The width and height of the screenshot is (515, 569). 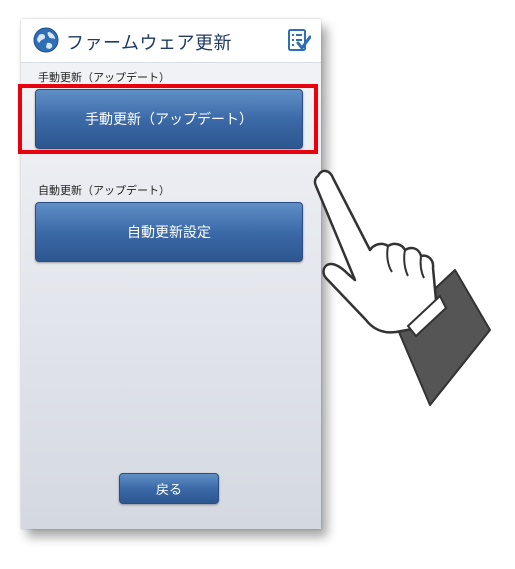 I want to click on header-bar: ファームウェア更新, so click(x=171, y=41).